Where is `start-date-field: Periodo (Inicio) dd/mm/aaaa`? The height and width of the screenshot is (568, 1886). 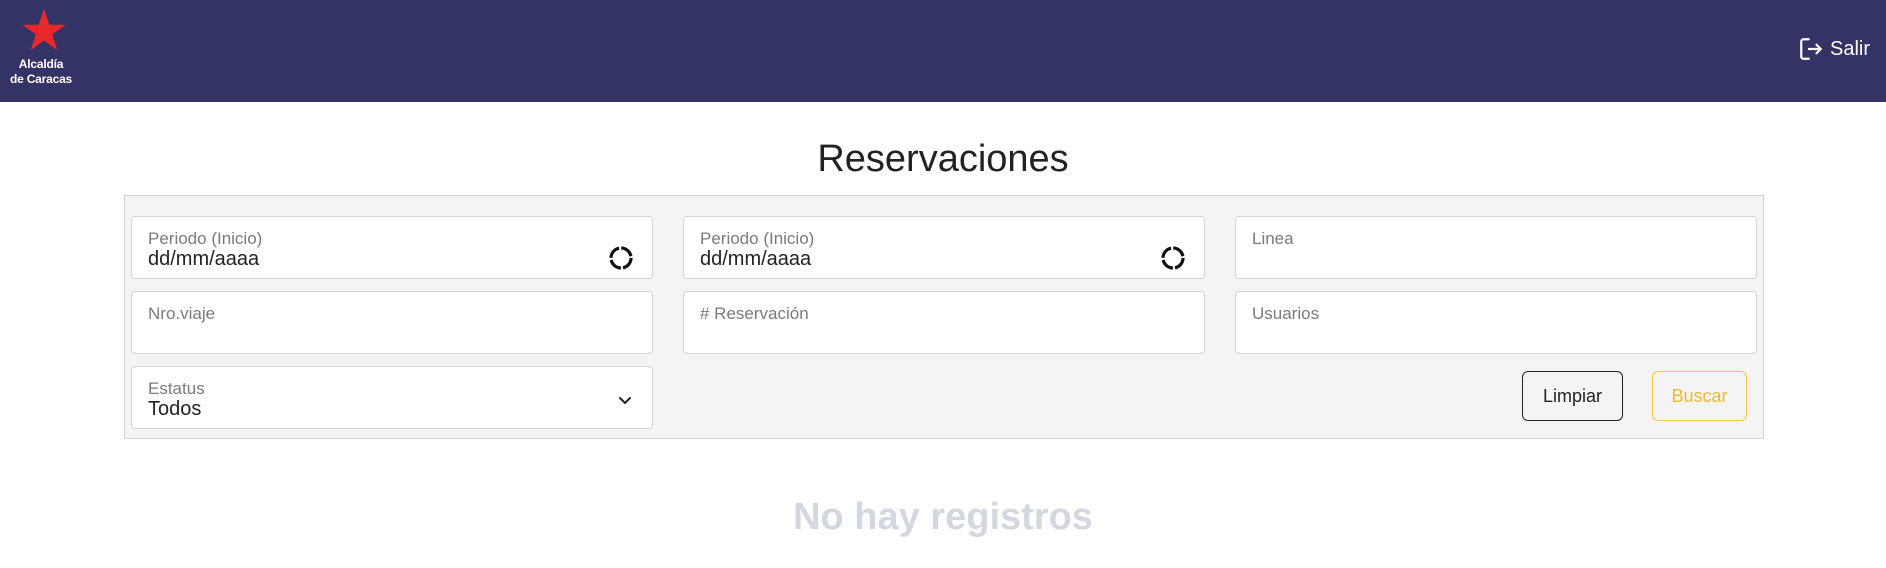 start-date-field: Periodo (Inicio) dd/mm/aaaa is located at coordinates (392, 247).